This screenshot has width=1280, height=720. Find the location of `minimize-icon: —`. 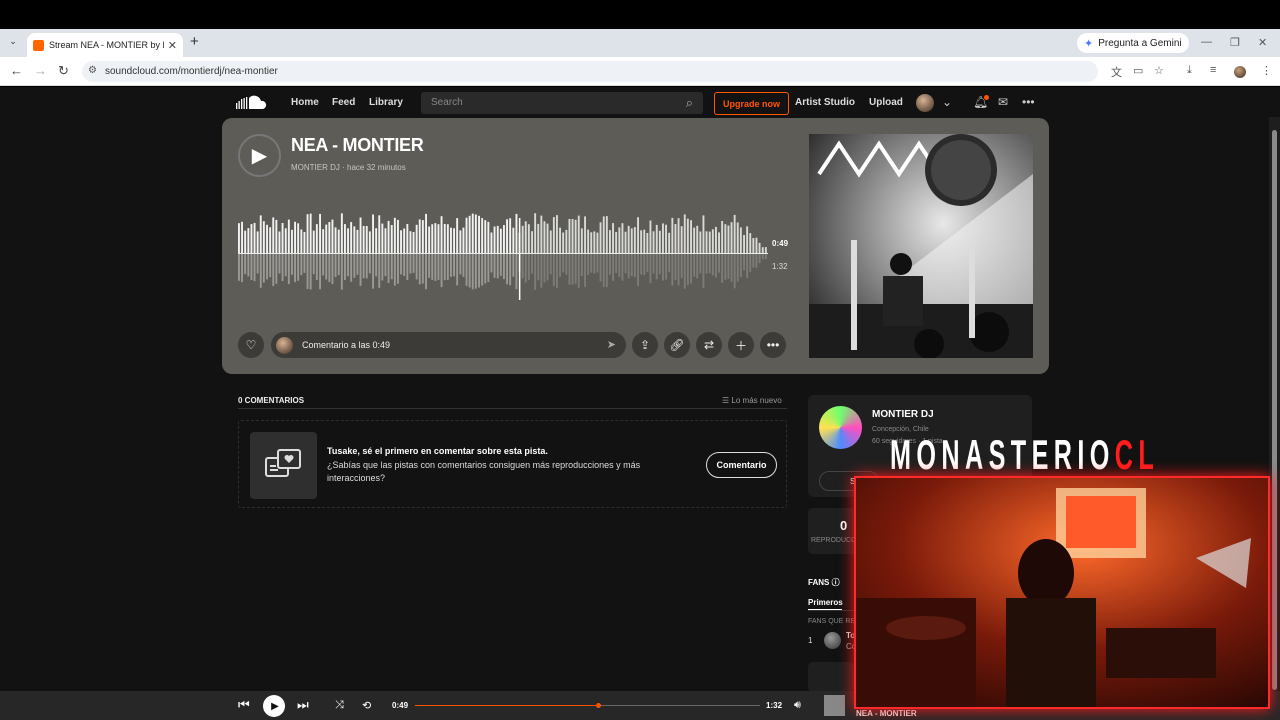

minimize-icon: — is located at coordinates (1206, 42).